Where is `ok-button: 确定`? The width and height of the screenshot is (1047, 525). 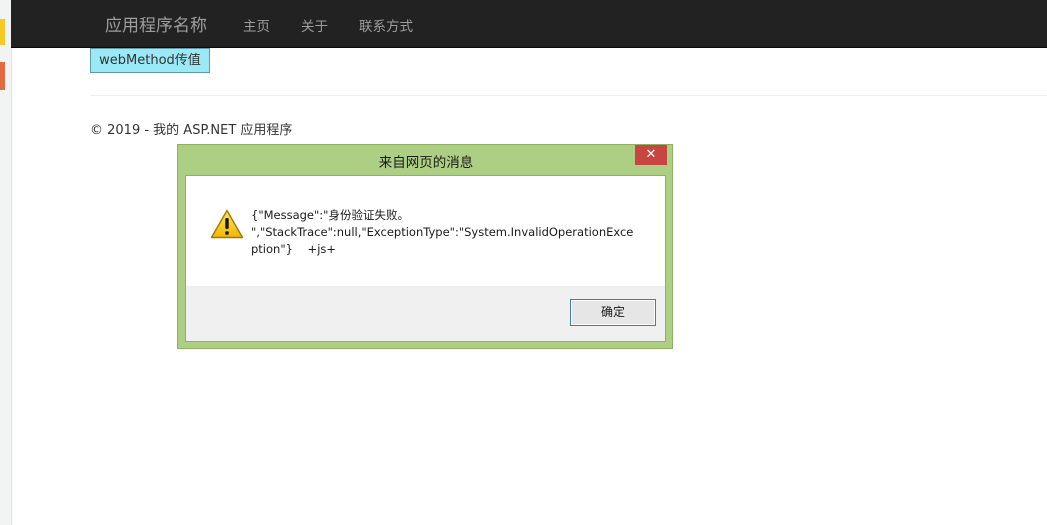
ok-button: 确定 is located at coordinates (613, 312).